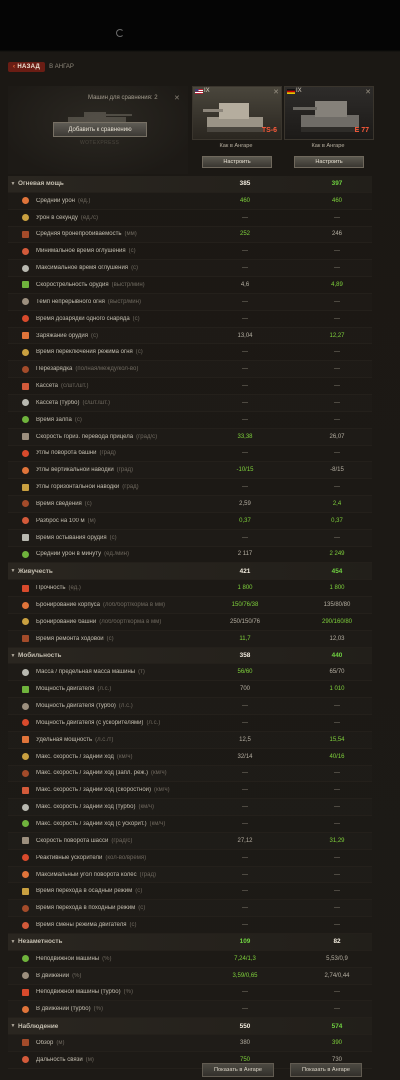 The height and width of the screenshot is (1080, 400). I want to click on stat-label: Время переключения режима огня (с), so click(126, 352).